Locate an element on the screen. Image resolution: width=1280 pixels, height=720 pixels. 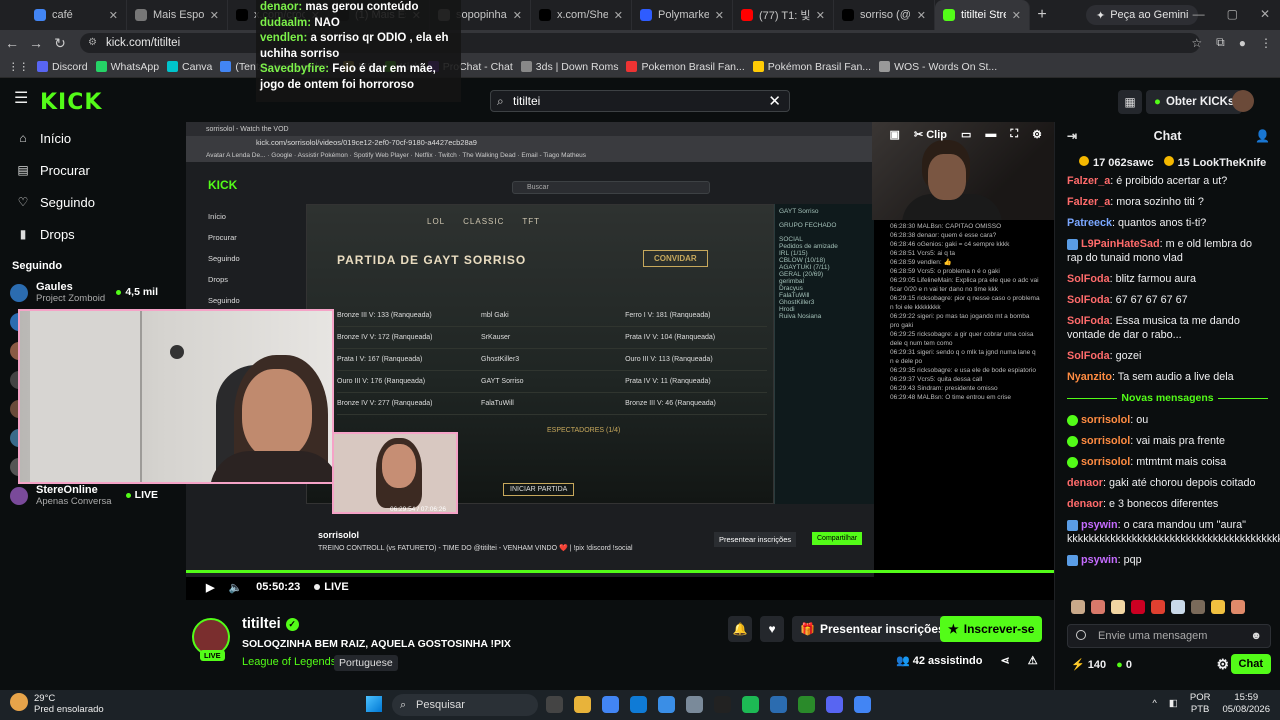
close-window-icon: ✕ is located at coordinates (1265, 14).